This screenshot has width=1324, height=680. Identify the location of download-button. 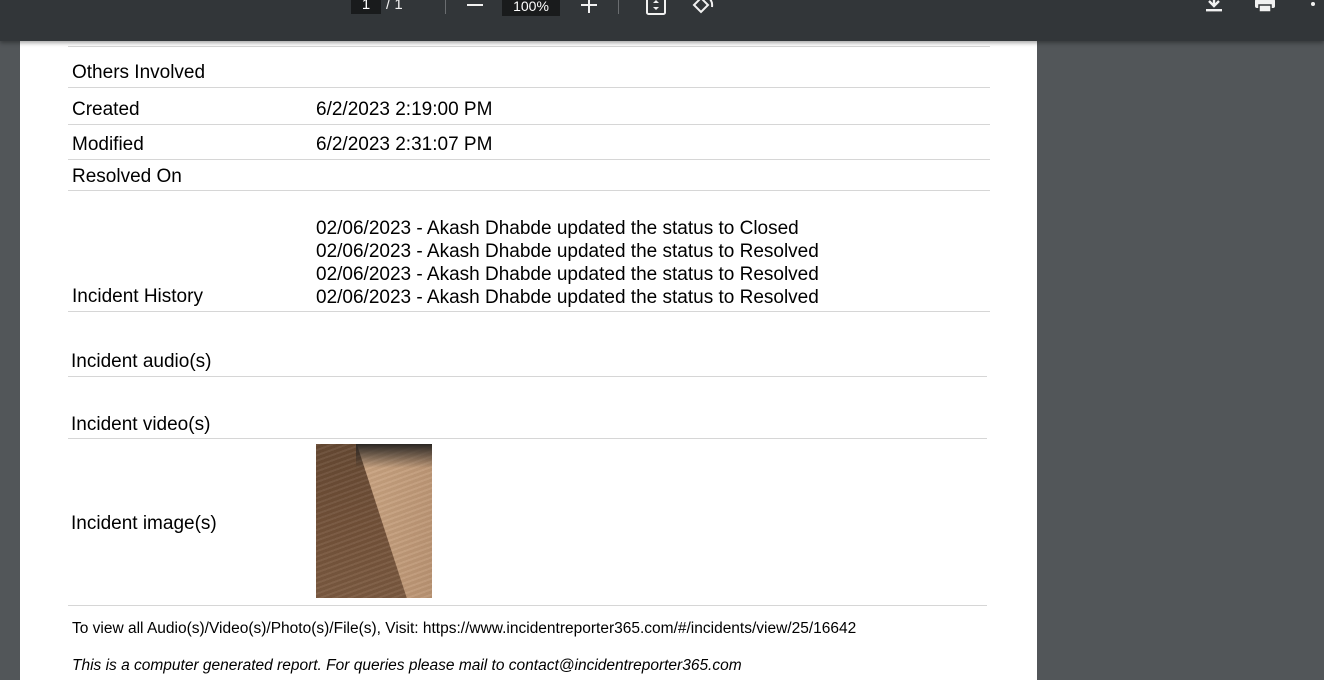
(1214, 9).